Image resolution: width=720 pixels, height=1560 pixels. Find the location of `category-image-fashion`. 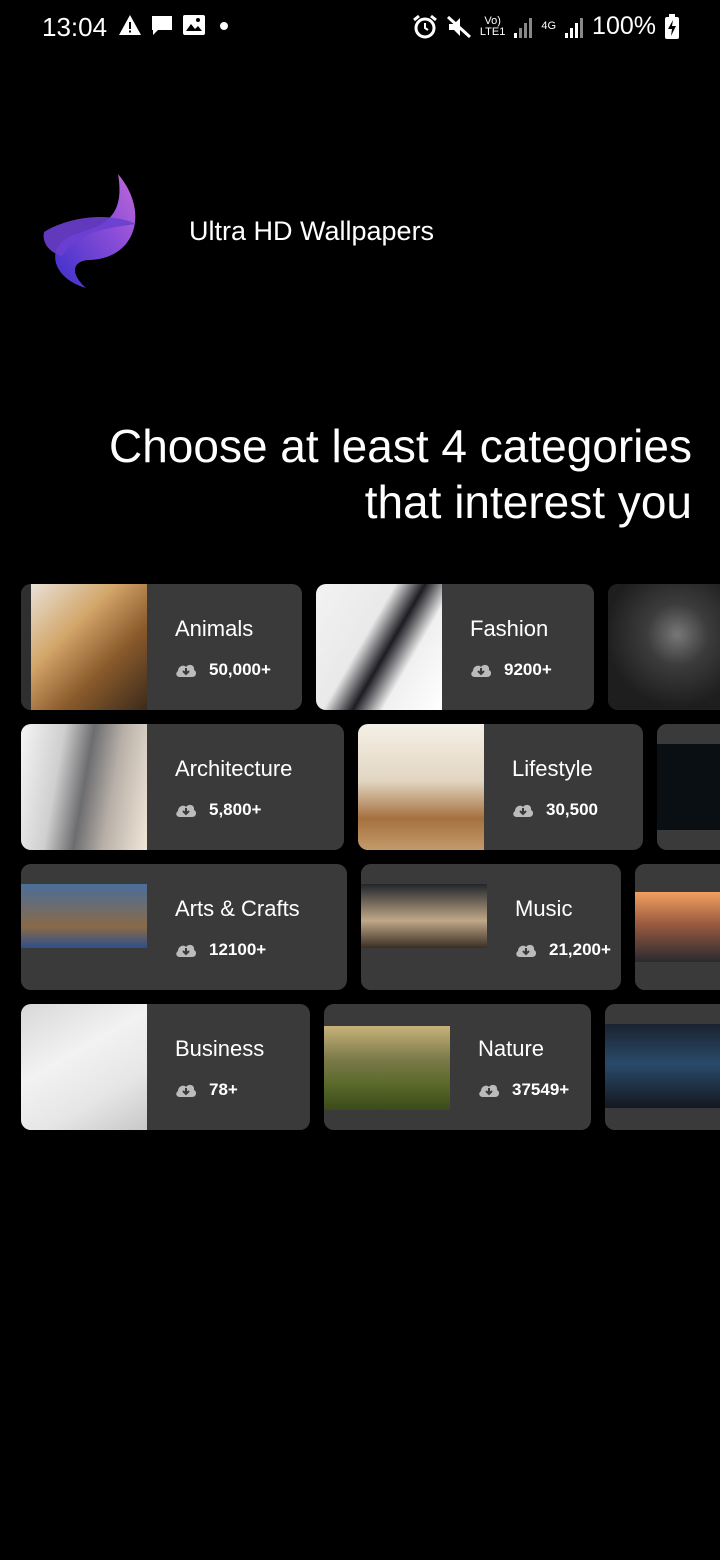

category-image-fashion is located at coordinates (379, 647).